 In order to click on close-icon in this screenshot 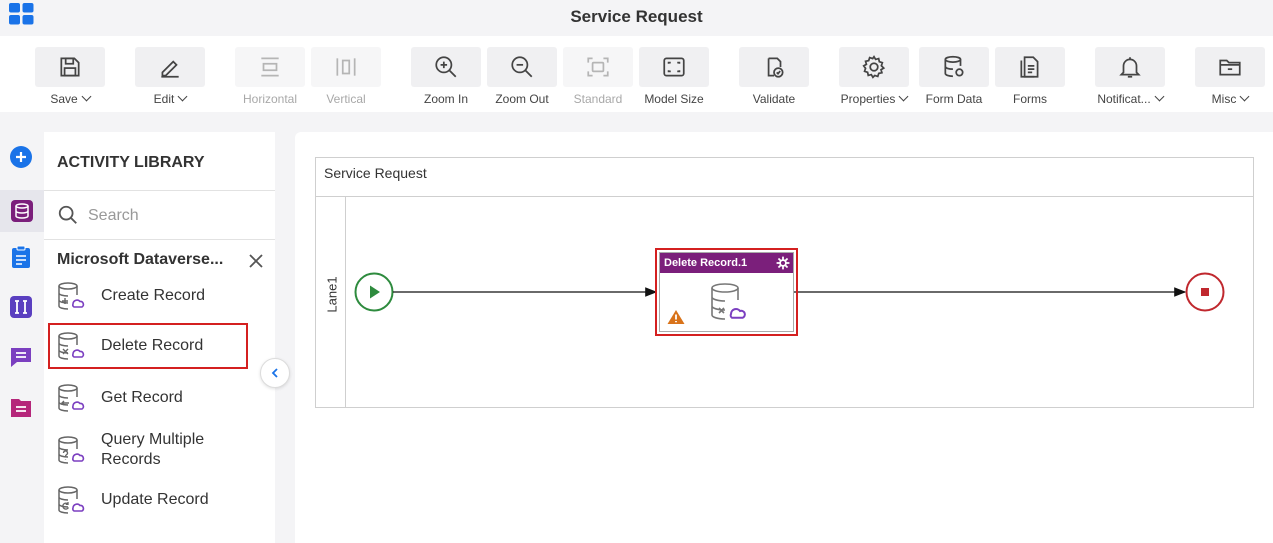, I will do `click(256, 261)`.